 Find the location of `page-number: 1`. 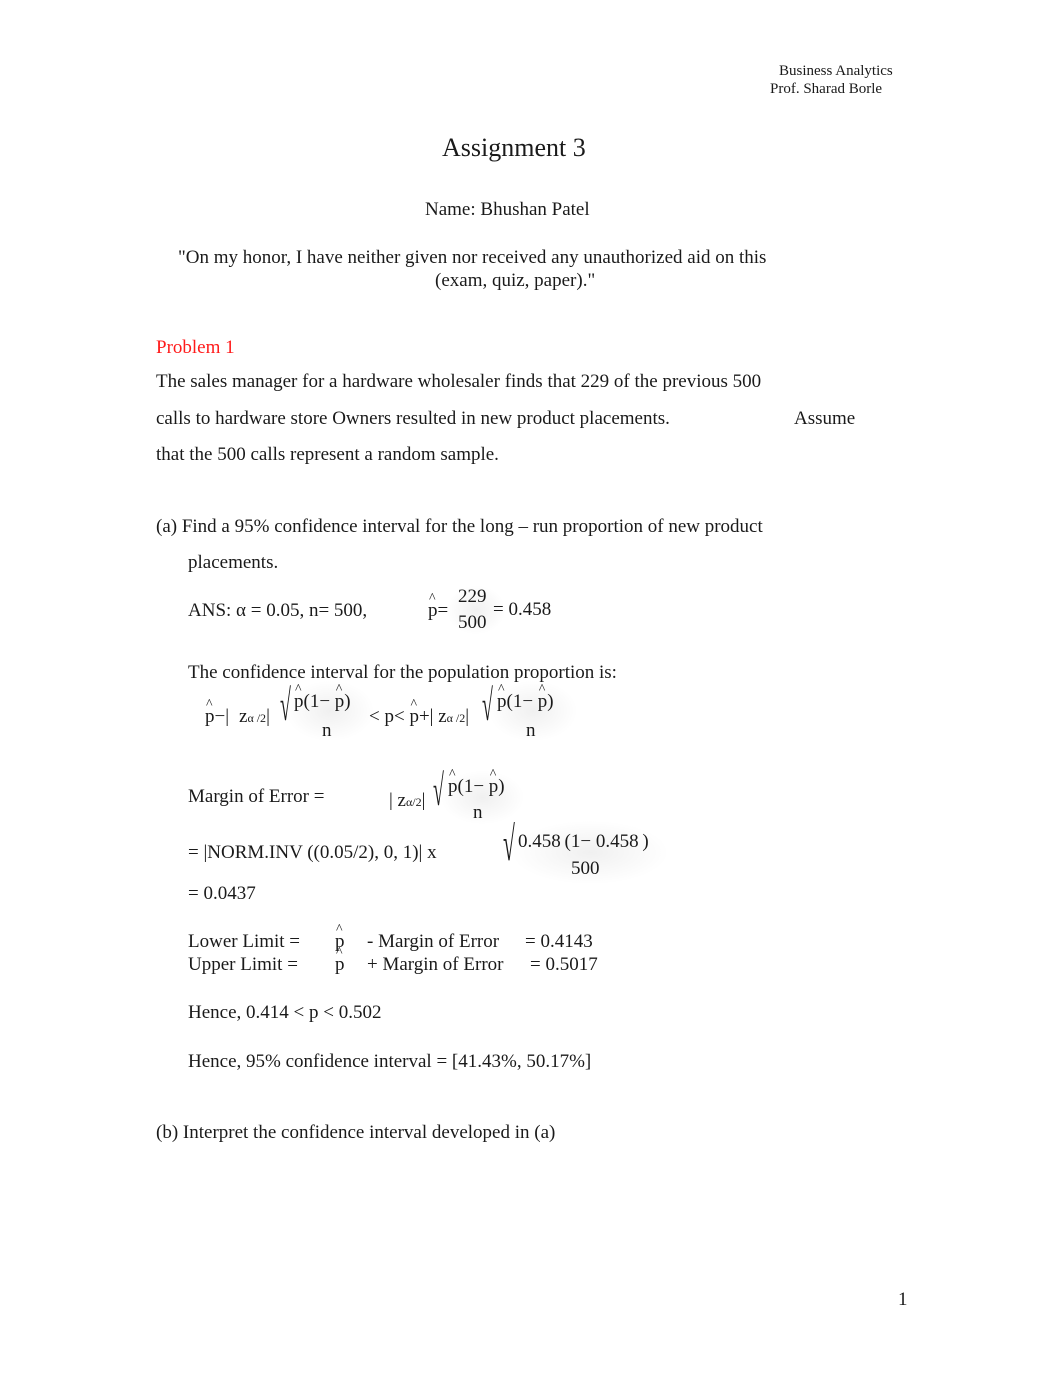

page-number: 1 is located at coordinates (903, 1299).